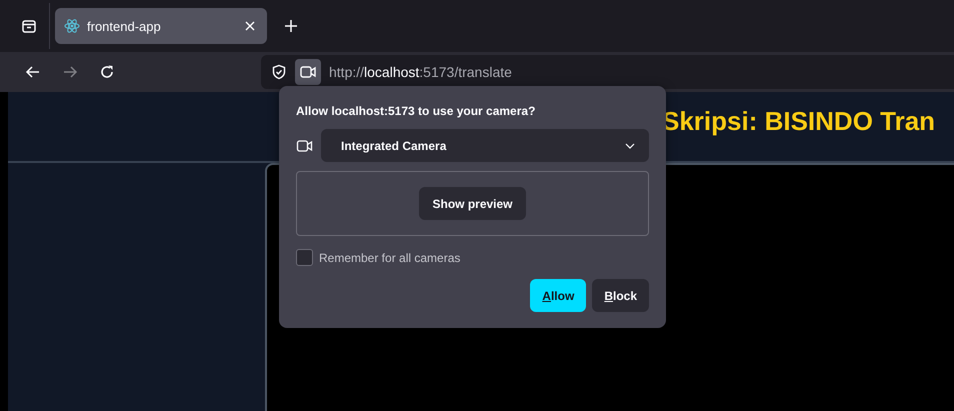  I want to click on camera-select: Integrated Camera, so click(485, 145).